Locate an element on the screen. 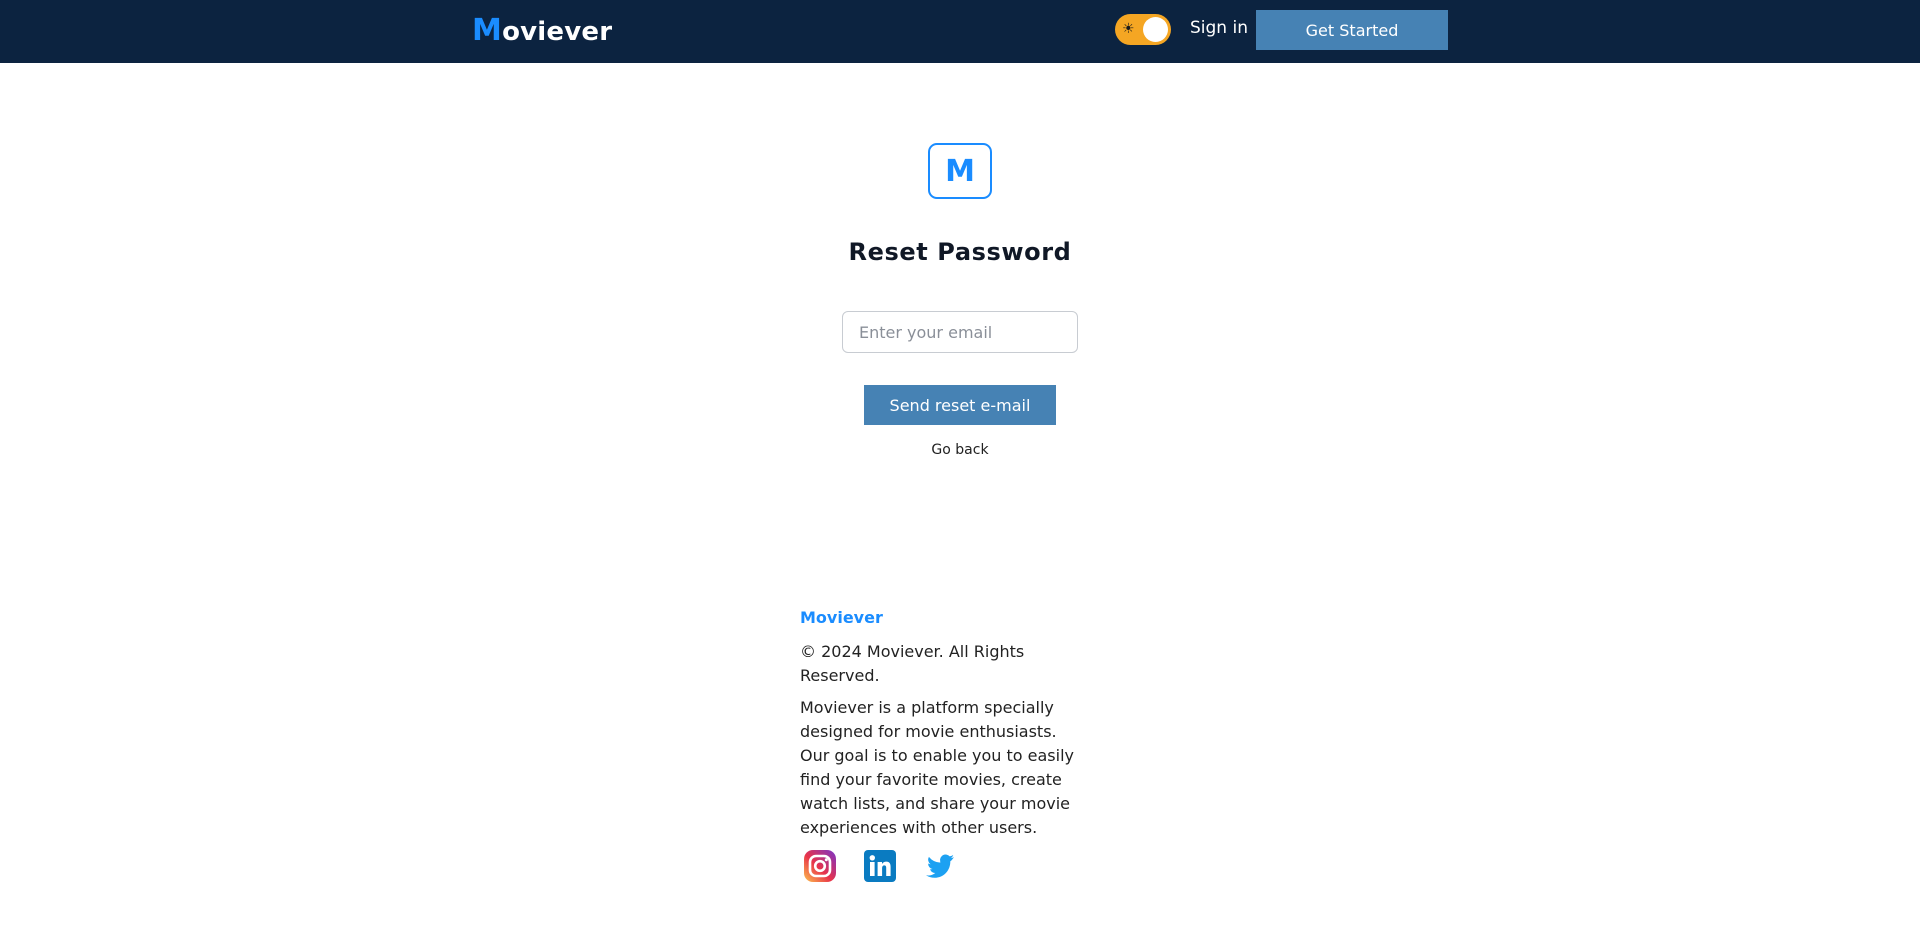  theme-toggle: ☀ is located at coordinates (1143, 29).